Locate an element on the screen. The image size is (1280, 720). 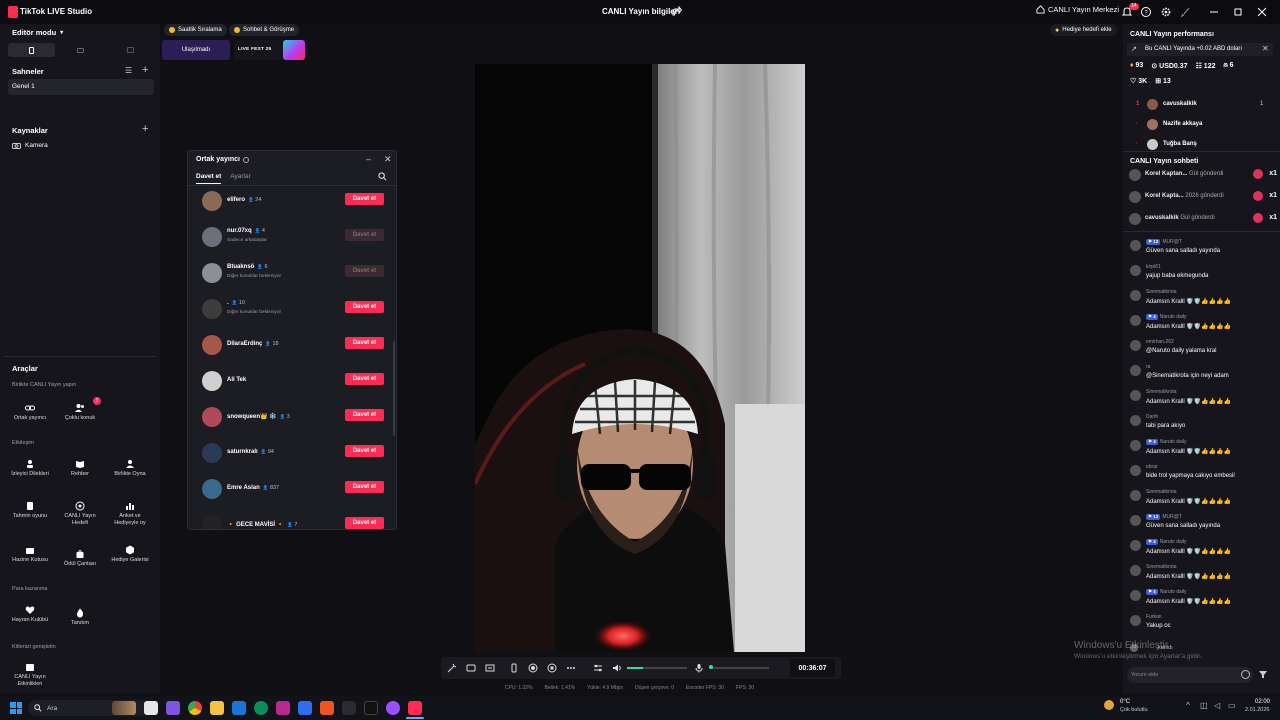
record-icon is located at coordinates (533, 668).